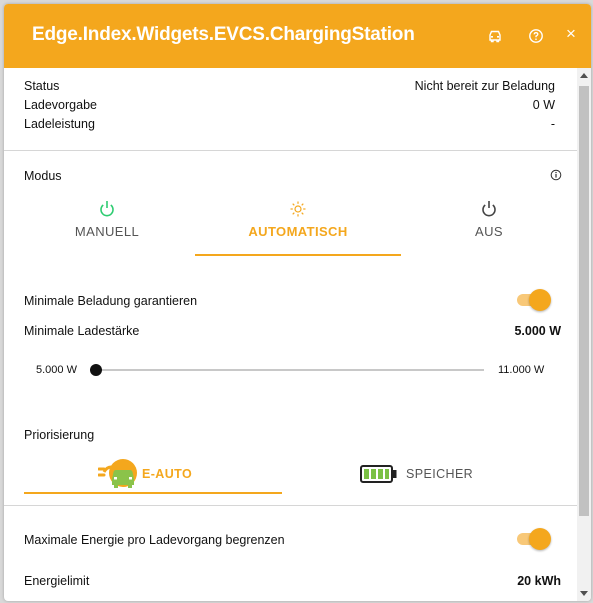 Image resolution: width=593 pixels, height=603 pixels. What do you see at coordinates (96, 370) in the screenshot?
I see `slider-knob` at bounding box center [96, 370].